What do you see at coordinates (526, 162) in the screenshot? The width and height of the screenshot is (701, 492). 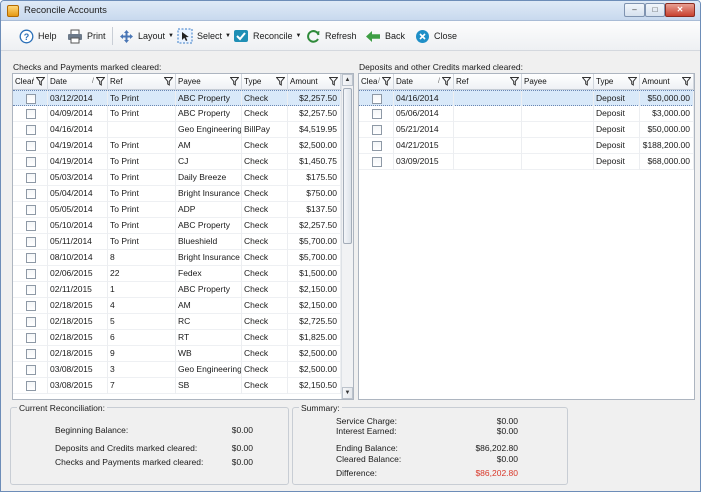 I see `table-row: 03/09/2015 Deposit $68,000.00` at bounding box center [526, 162].